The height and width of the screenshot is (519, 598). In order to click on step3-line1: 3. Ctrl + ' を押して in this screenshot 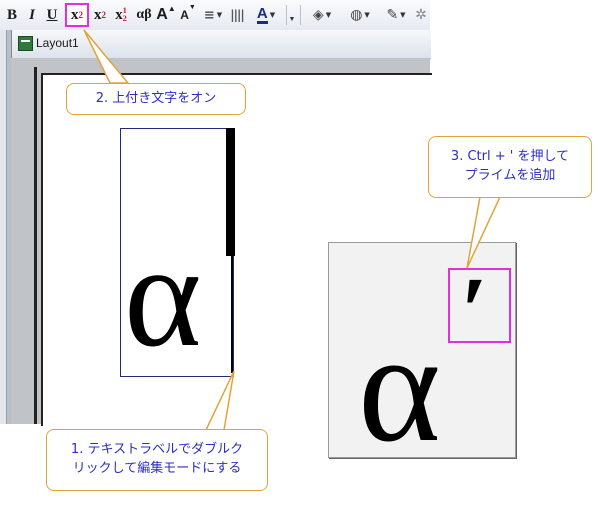, I will do `click(510, 157)`.